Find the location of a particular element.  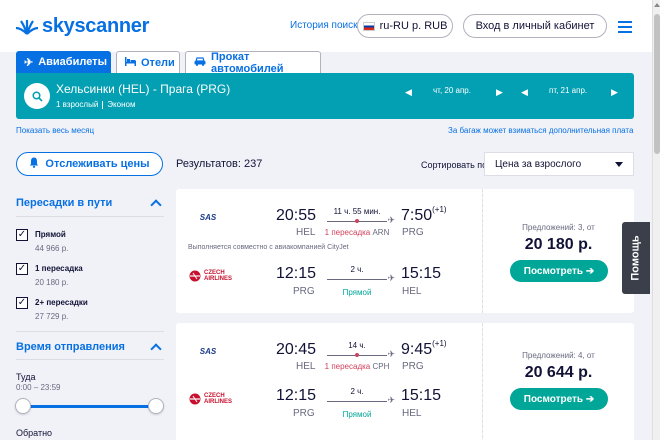

tab-hotels: Отели is located at coordinates (148, 62).